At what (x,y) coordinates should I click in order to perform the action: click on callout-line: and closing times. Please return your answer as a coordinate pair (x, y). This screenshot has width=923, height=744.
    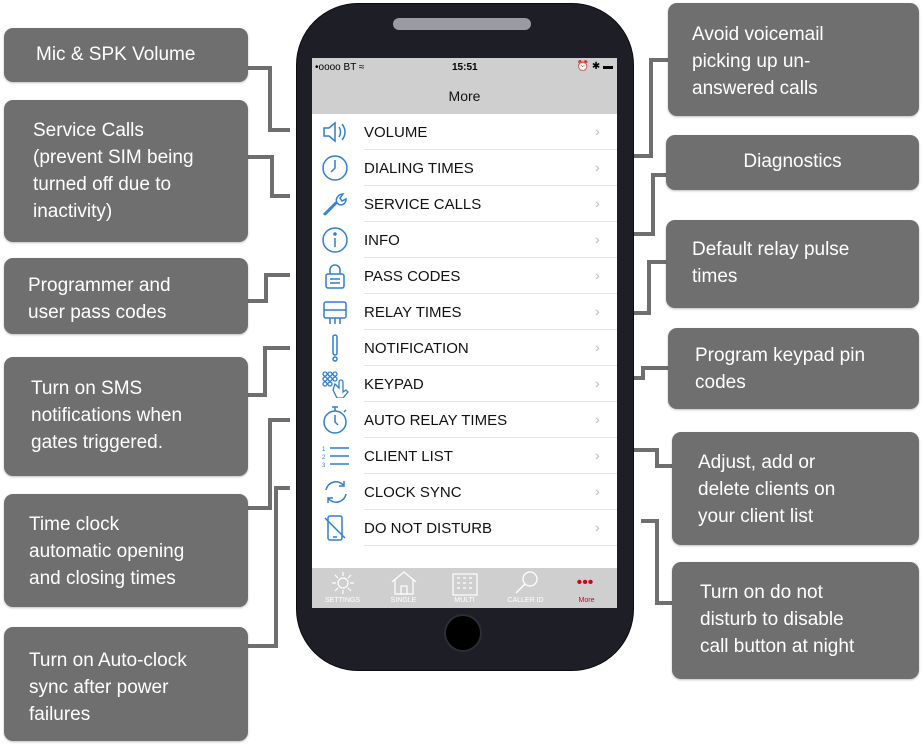
    Looking at the image, I should click on (102, 578).